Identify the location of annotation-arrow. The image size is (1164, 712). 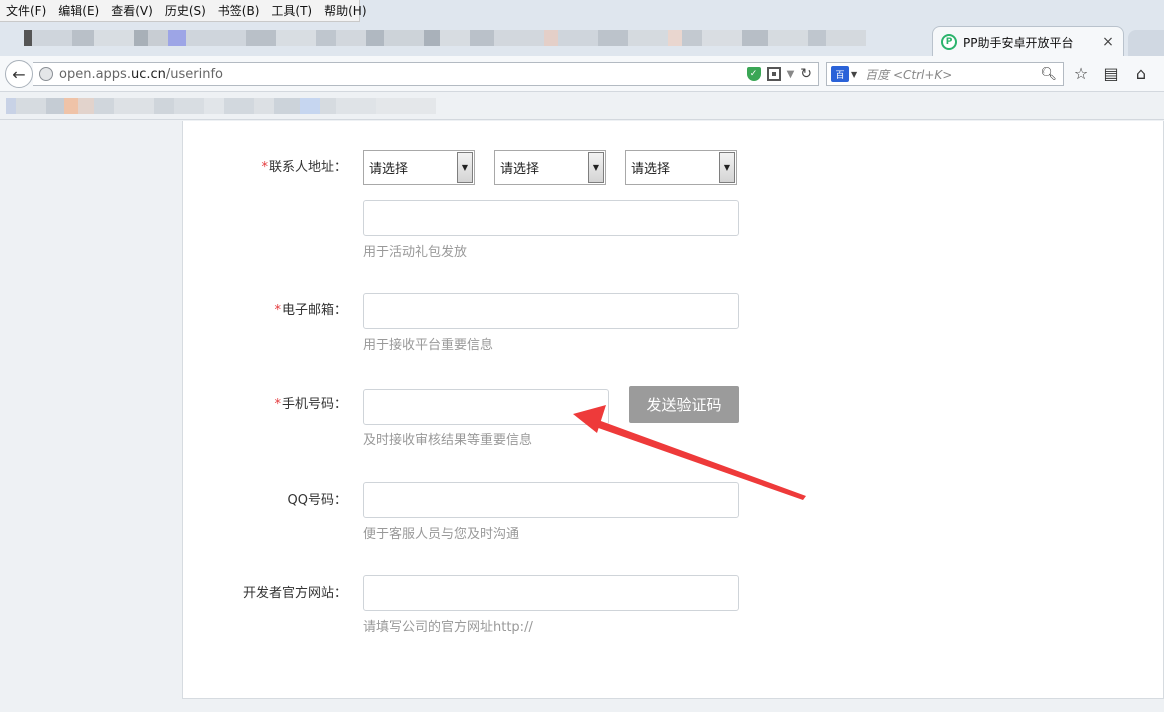
(689, 452).